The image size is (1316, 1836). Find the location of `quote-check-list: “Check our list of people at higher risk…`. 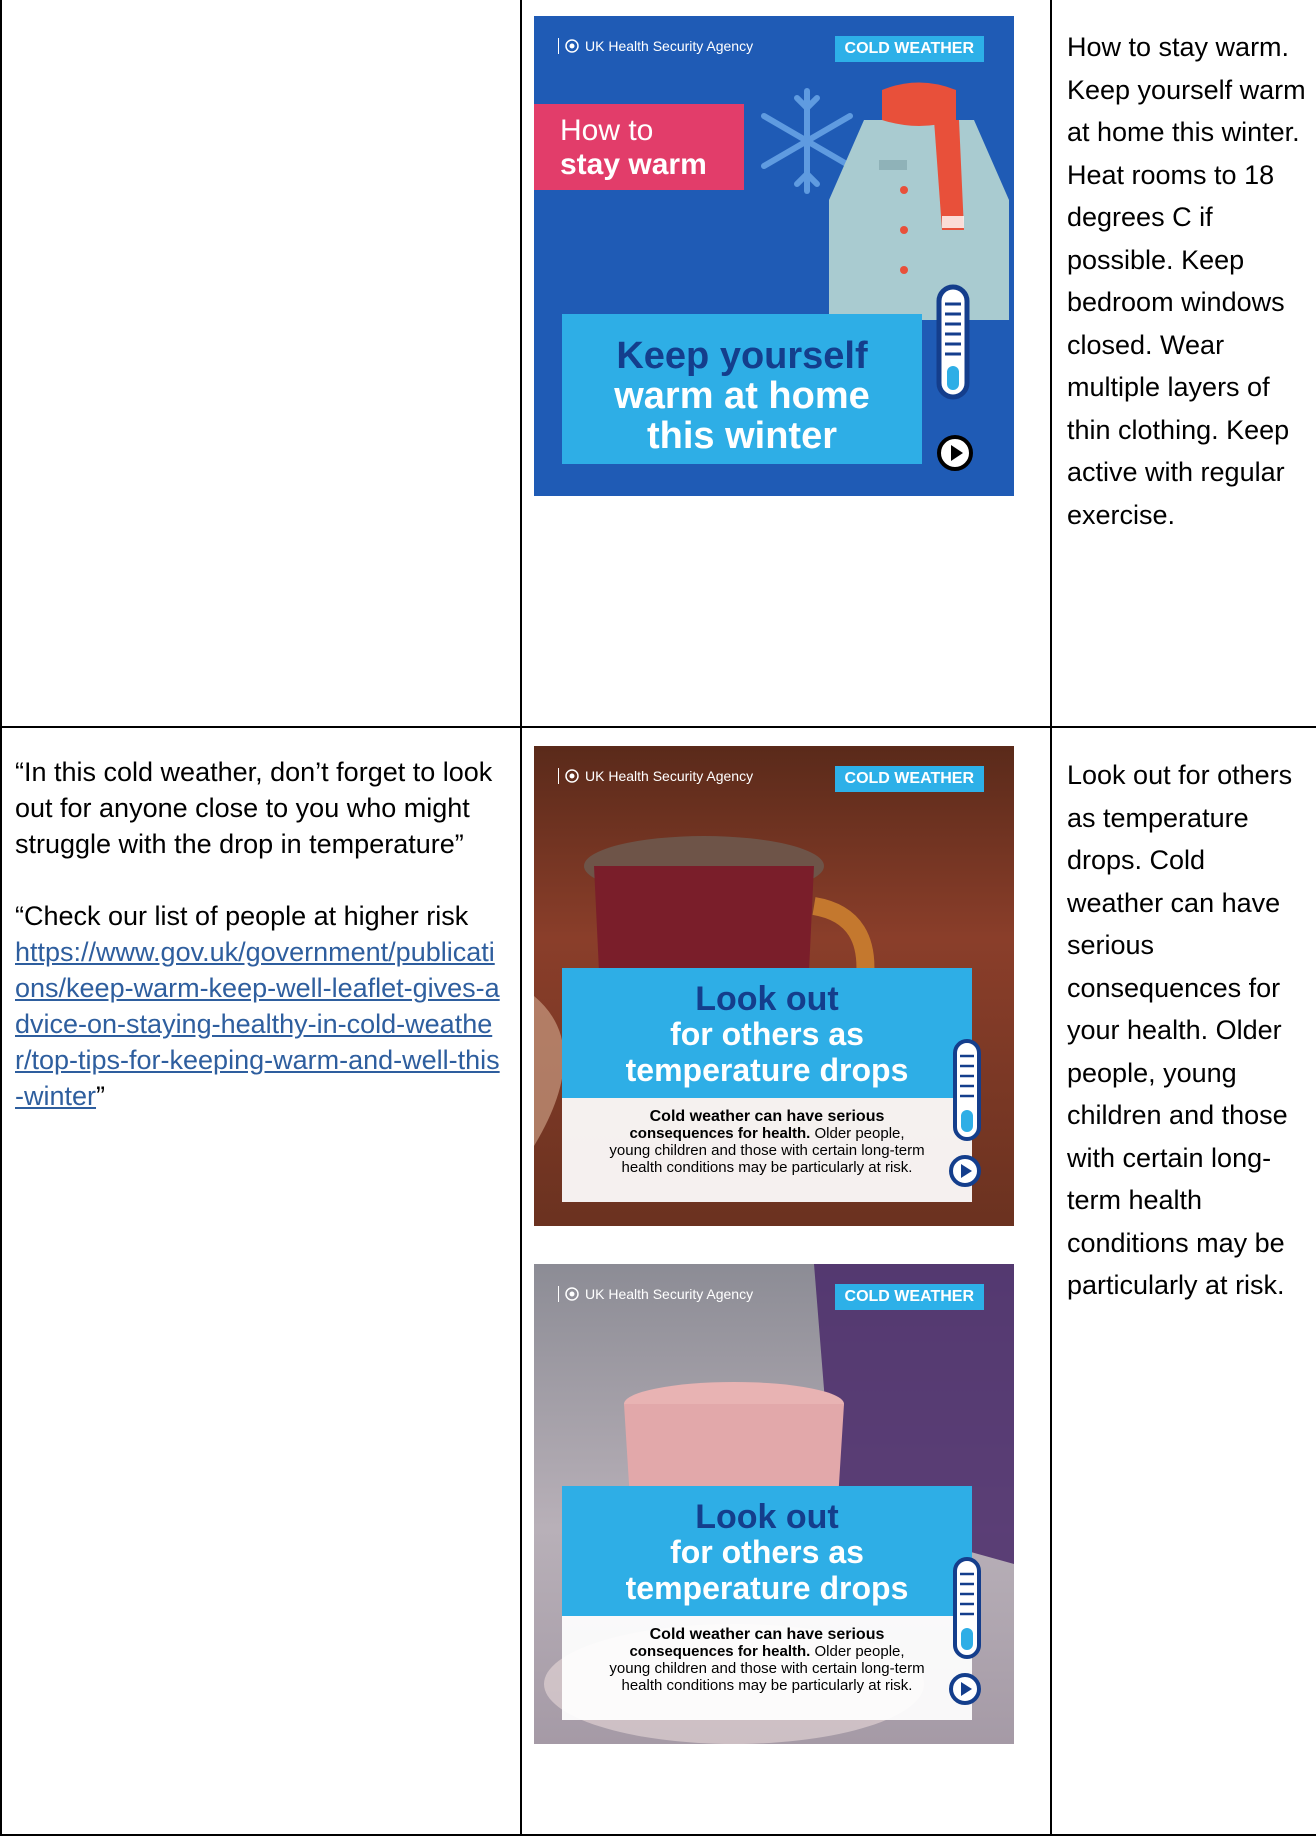

quote-check-list: “Check our list of people at higher risk… is located at coordinates (258, 1006).